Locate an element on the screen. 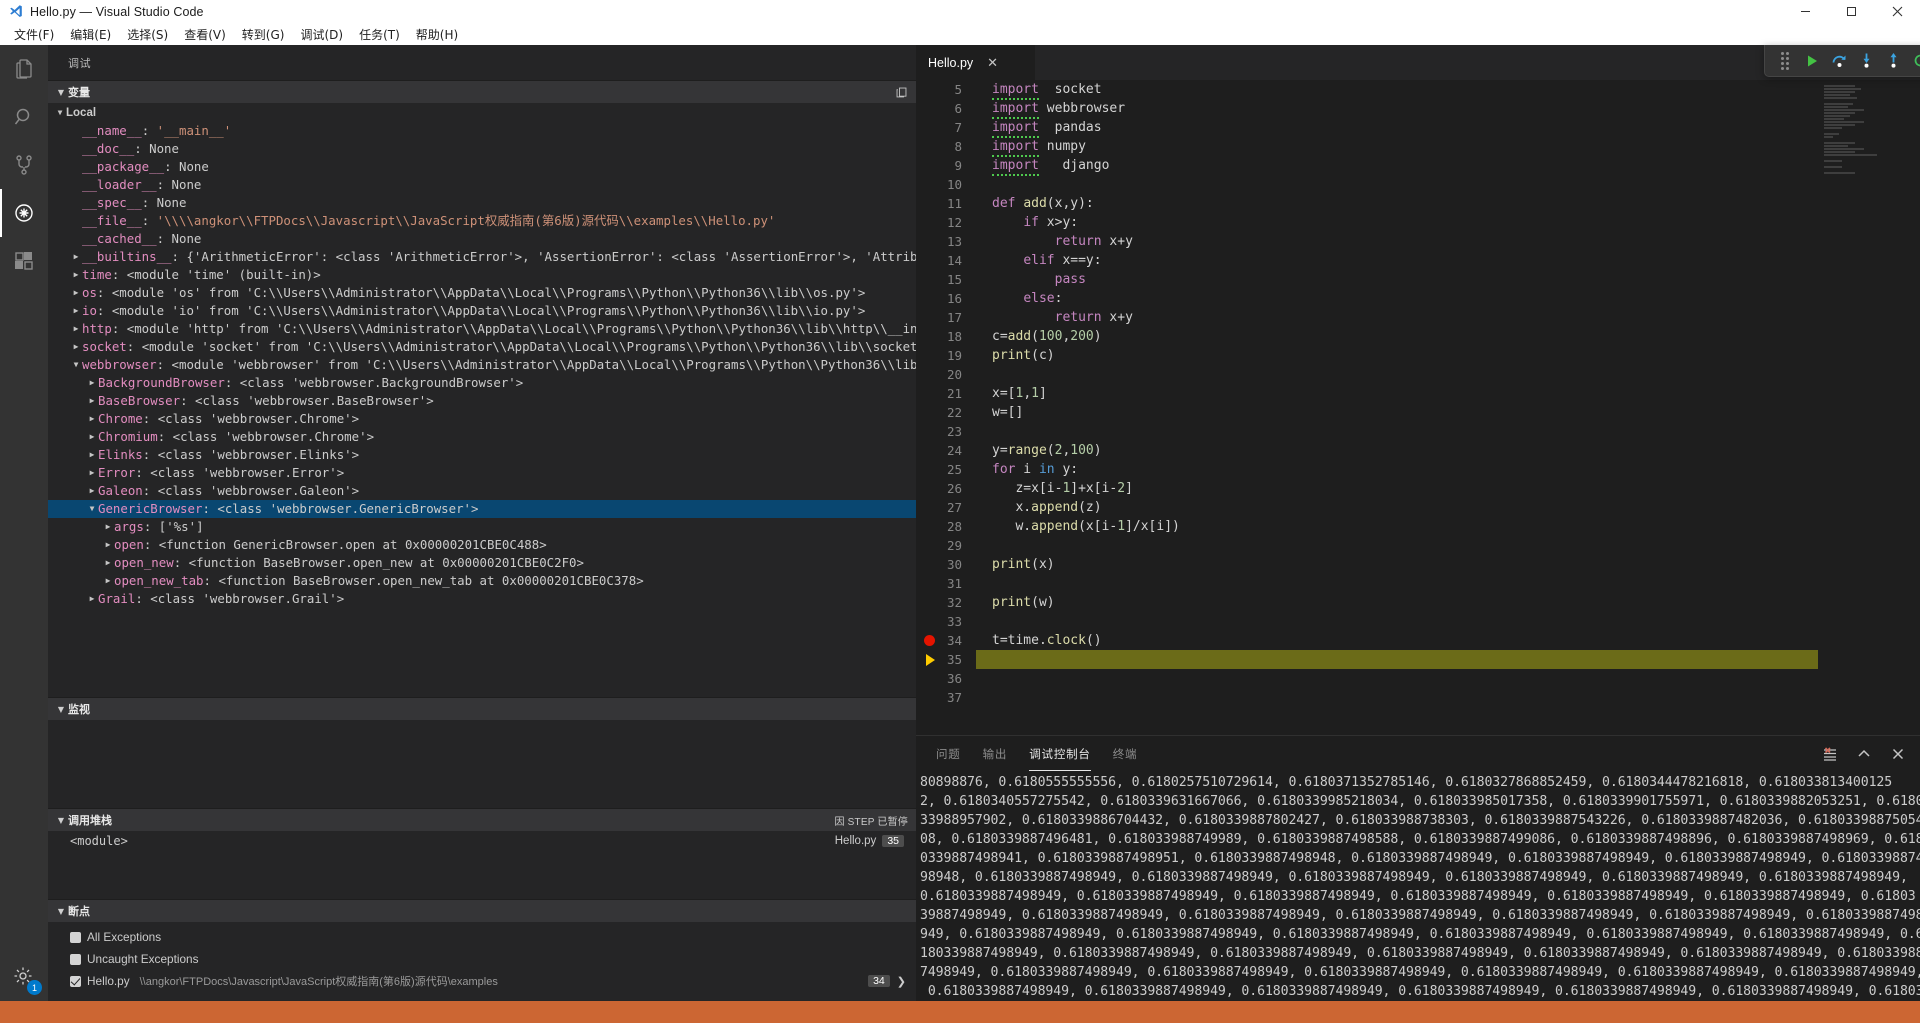 This screenshot has width=1920, height=1023. minimap is located at coordinates (1864, 407).